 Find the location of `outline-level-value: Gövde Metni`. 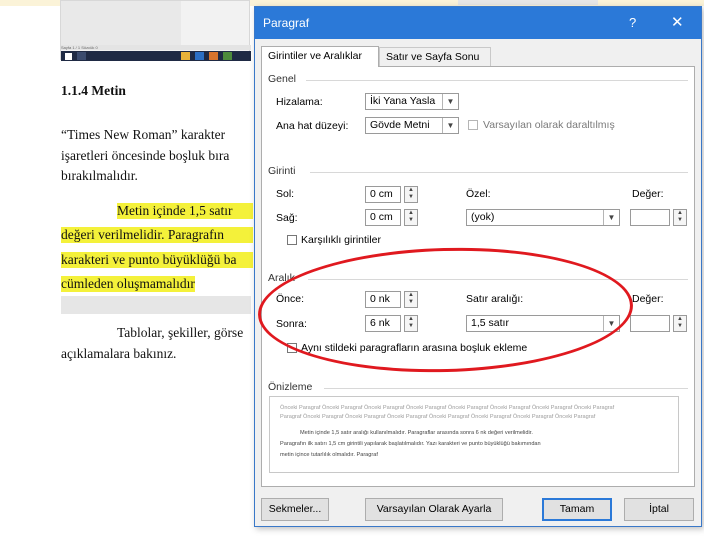

outline-level-value: Gövde Metni is located at coordinates (400, 125).